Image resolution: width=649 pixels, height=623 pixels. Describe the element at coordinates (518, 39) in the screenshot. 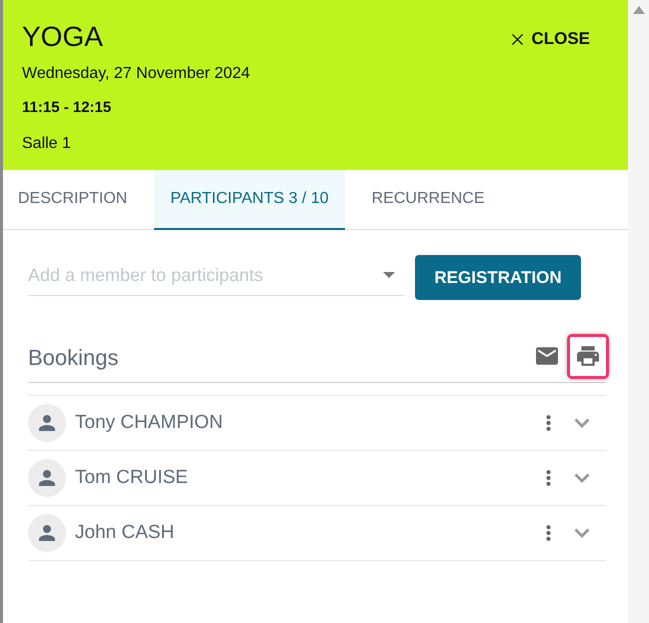

I see `close-icon` at that location.